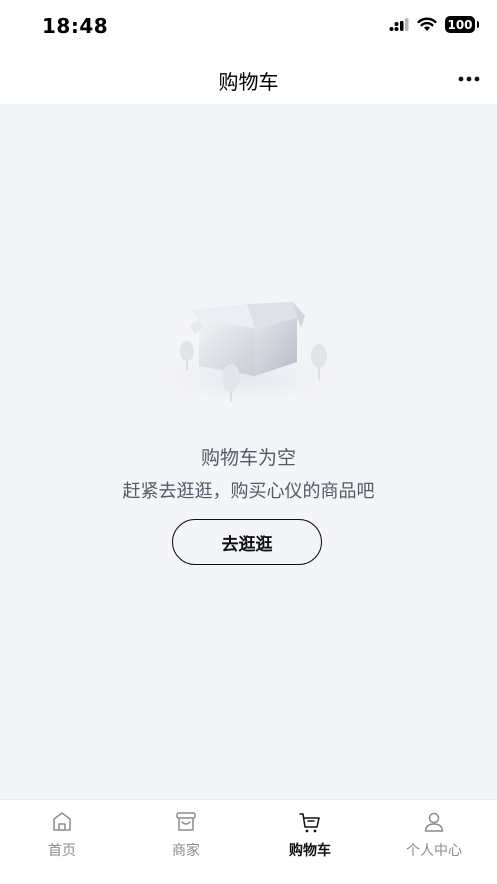  I want to click on status-icons: 100, so click(434, 24).